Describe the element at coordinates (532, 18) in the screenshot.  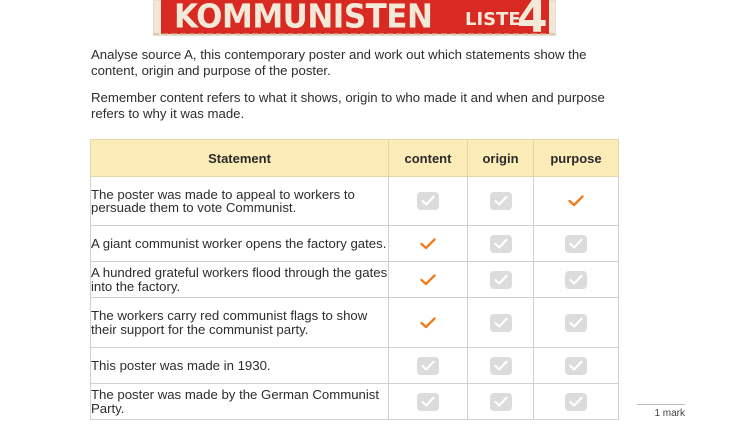
I see `poster-number: 4` at that location.